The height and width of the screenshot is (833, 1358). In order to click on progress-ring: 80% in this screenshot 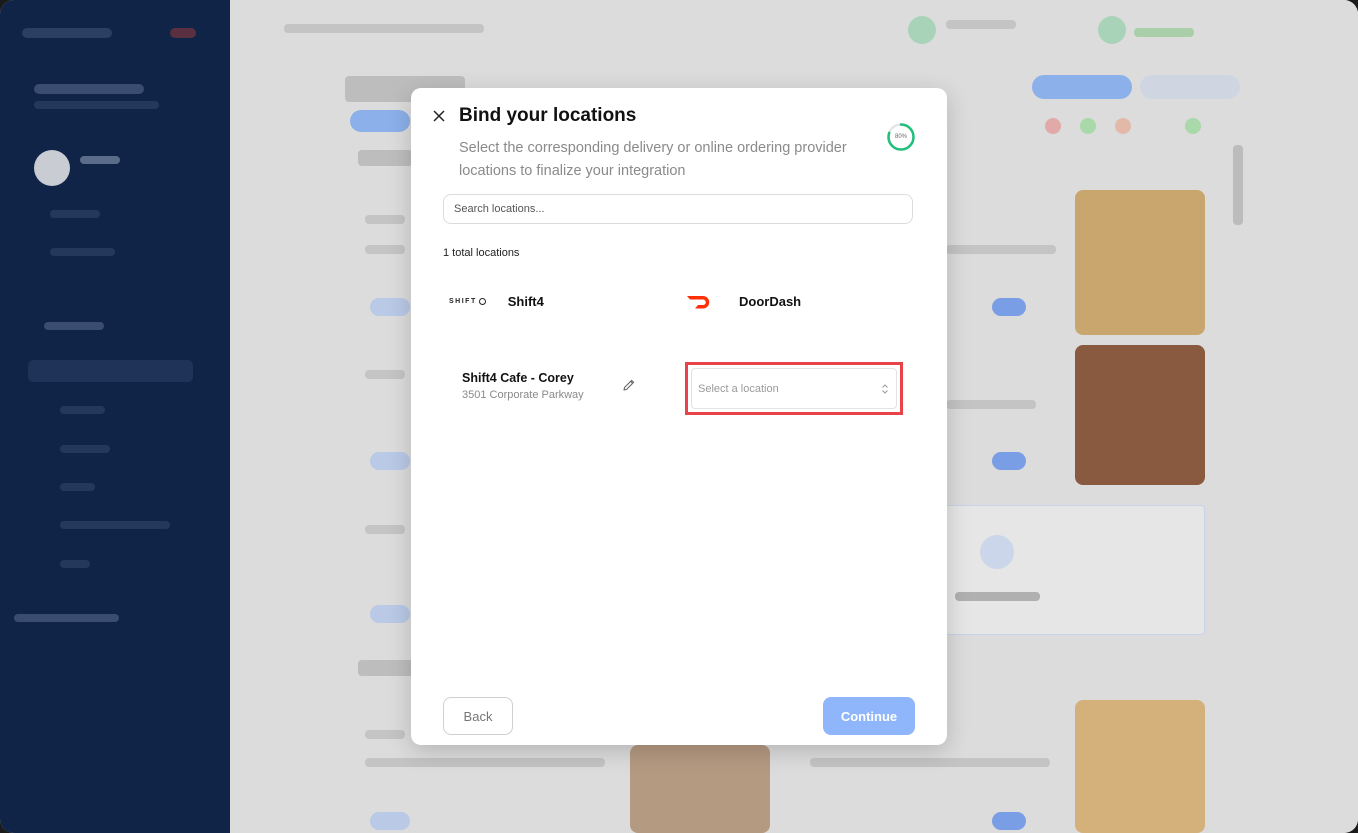, I will do `click(901, 137)`.